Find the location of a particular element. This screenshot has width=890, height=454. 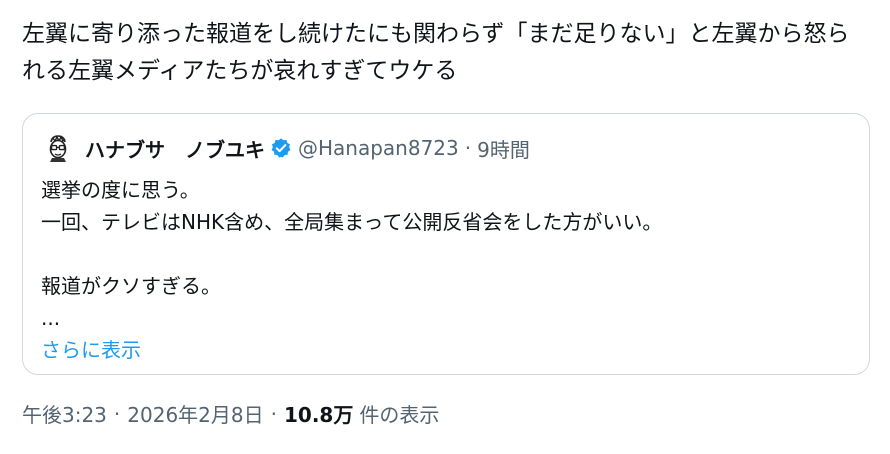

quoted-display-name: ハナブサ ノブユキ is located at coordinates (175, 148).